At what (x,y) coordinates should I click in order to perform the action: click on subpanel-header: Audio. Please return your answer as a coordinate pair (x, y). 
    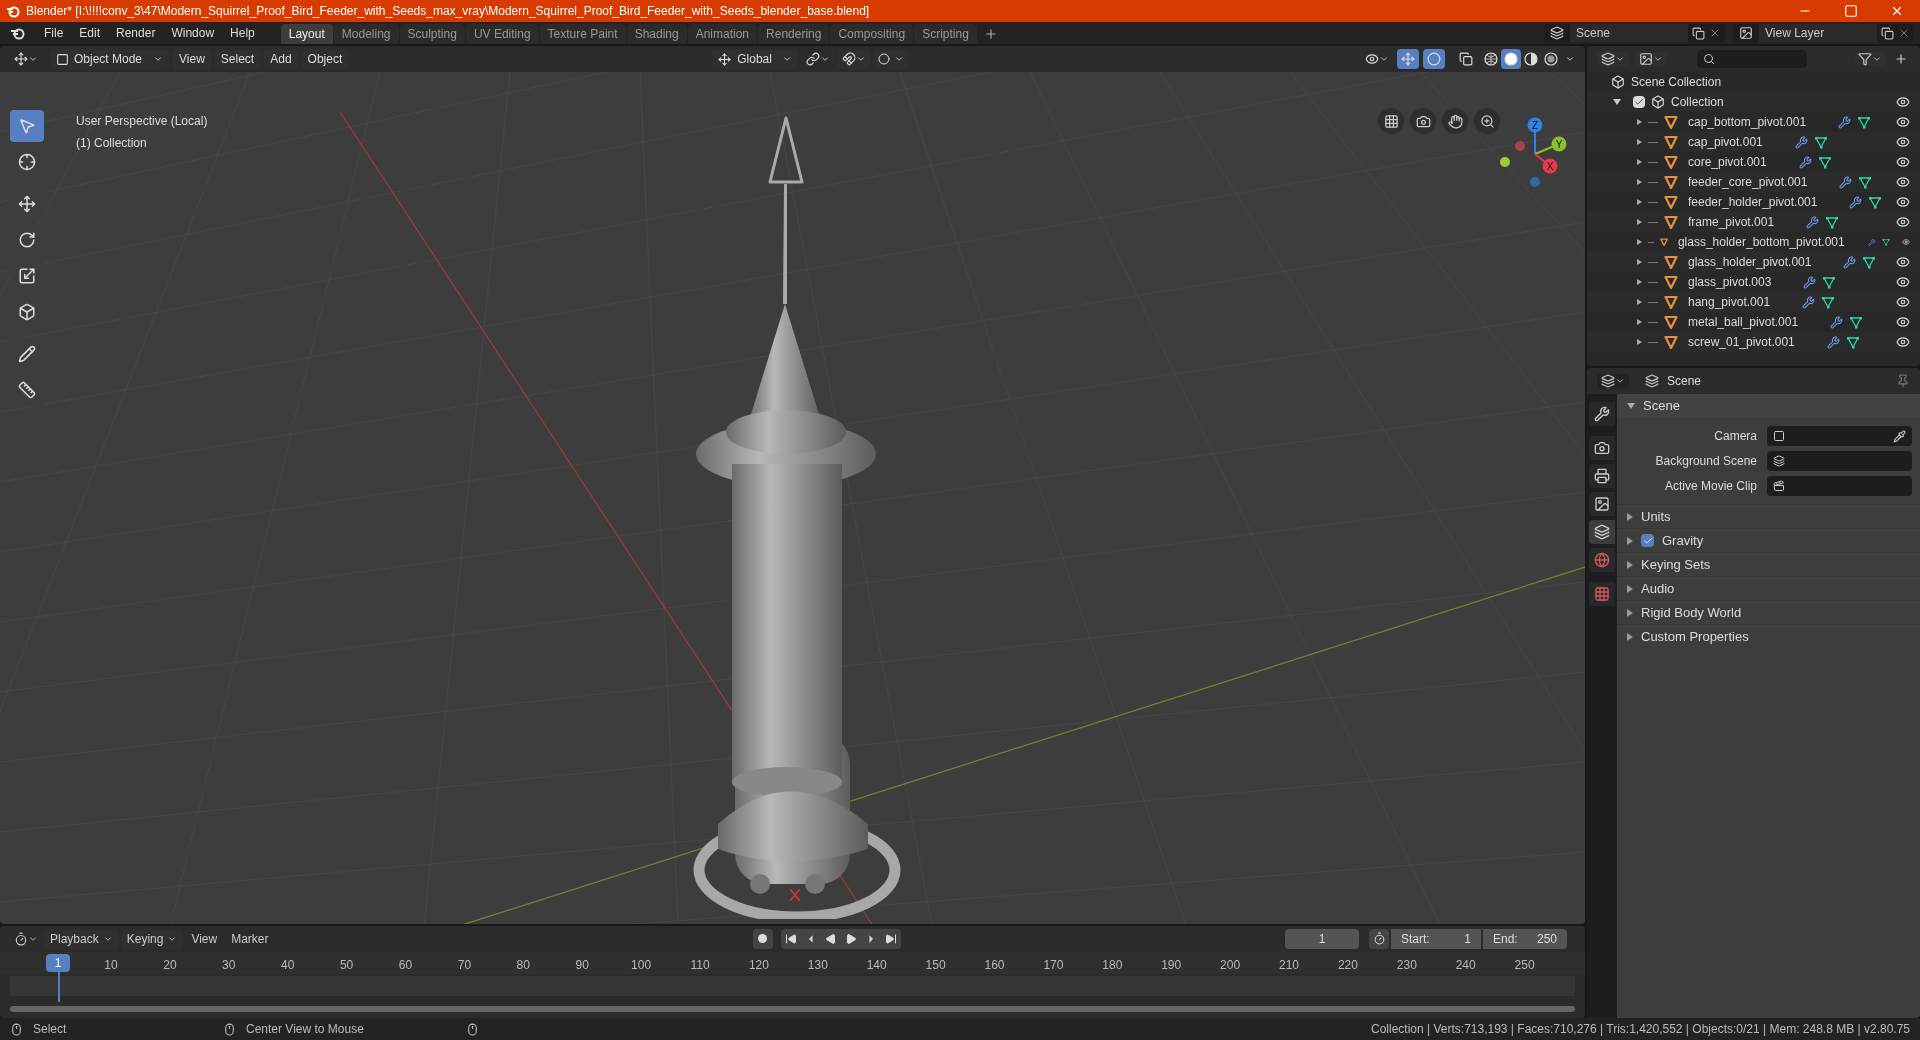
    Looking at the image, I should click on (1768, 588).